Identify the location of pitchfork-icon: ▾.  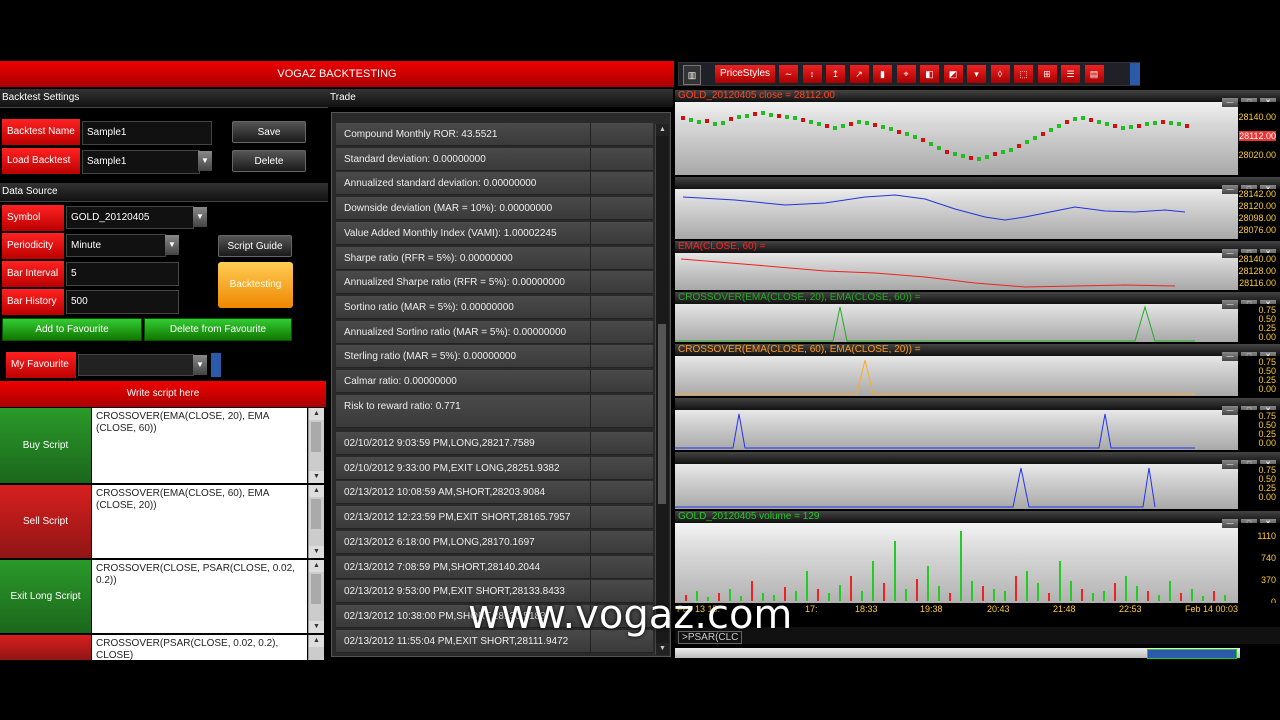
(976, 74).